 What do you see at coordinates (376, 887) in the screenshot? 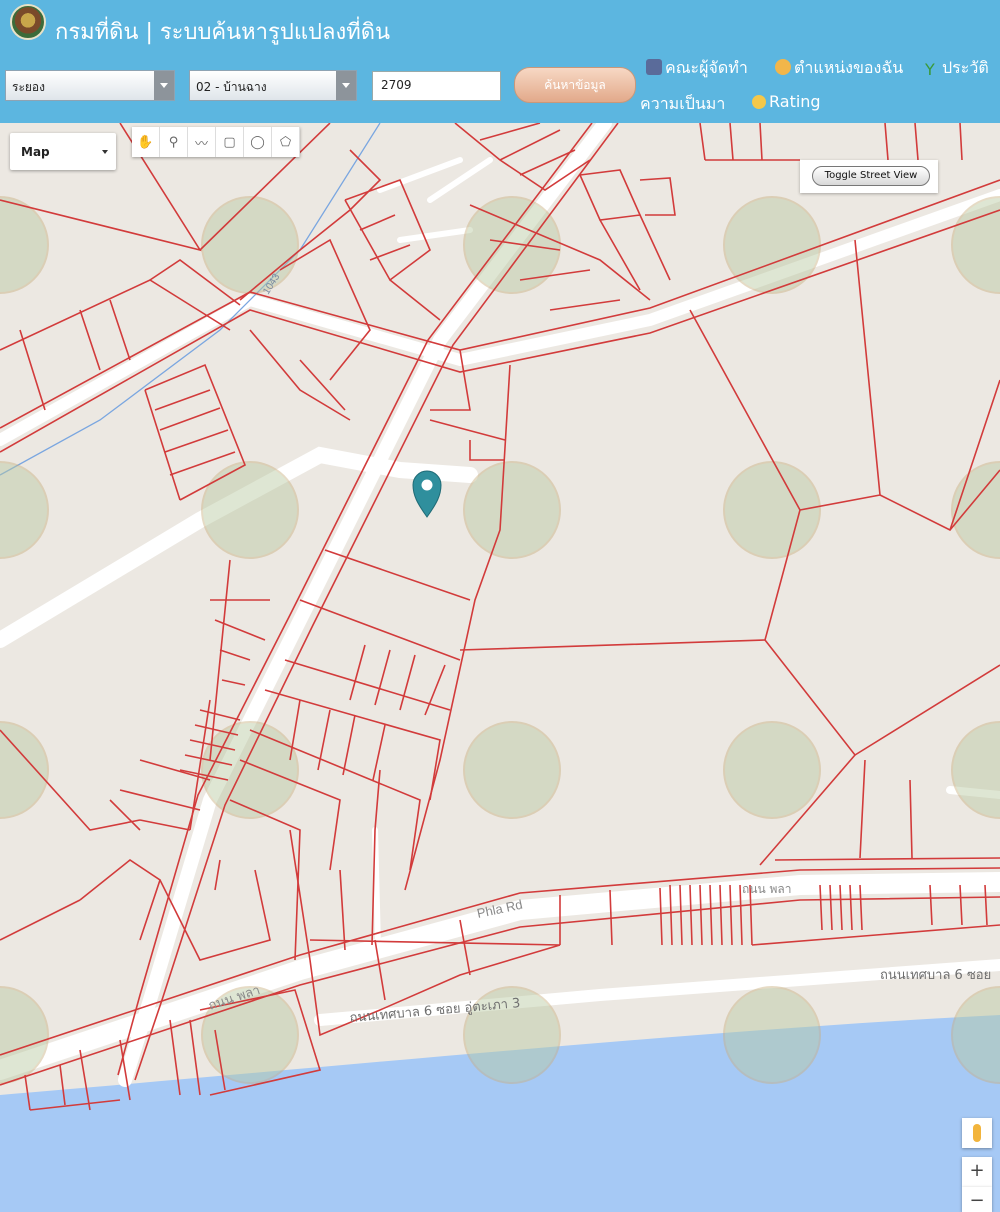
I see `road-stub` at bounding box center [376, 887].